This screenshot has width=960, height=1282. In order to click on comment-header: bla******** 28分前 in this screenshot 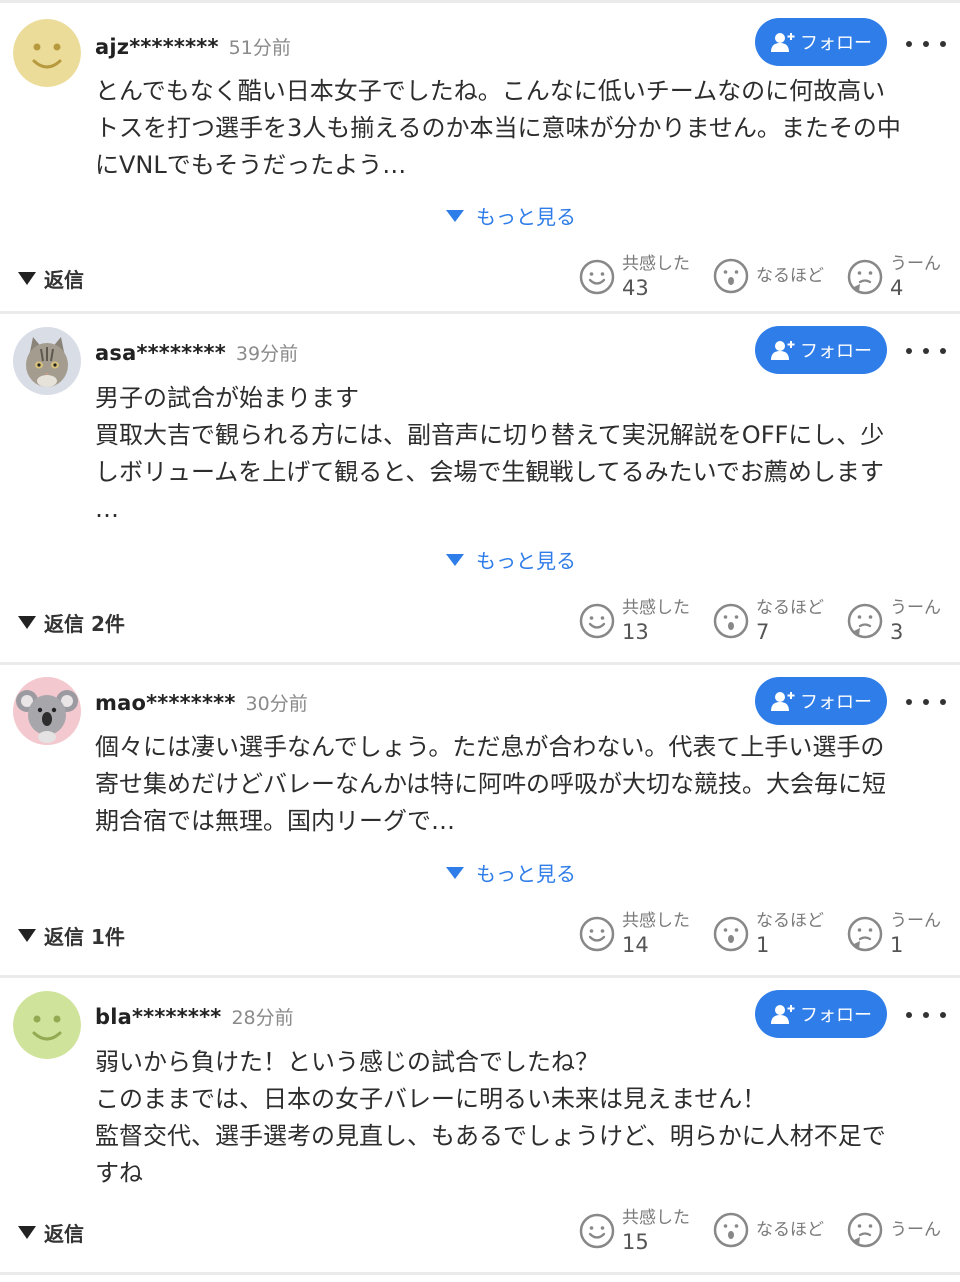, I will do `click(194, 1016)`.